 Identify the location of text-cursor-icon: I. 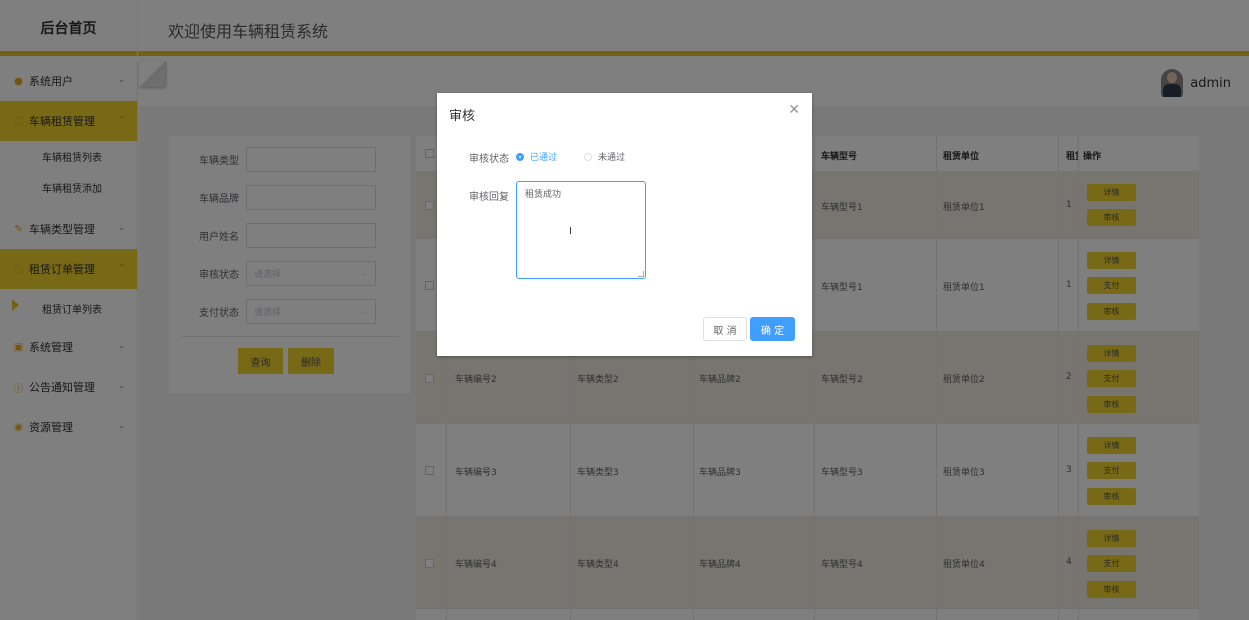
(570, 231).